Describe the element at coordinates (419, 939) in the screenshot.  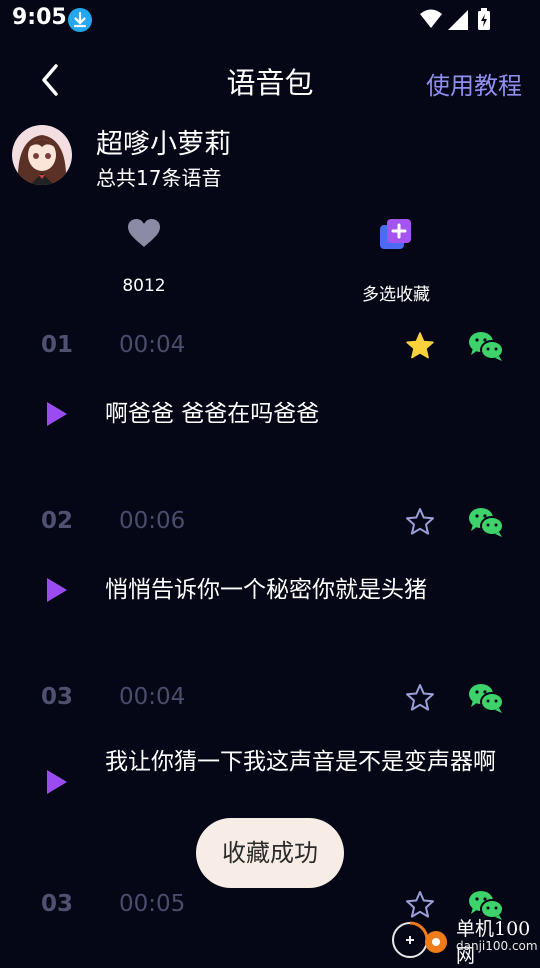
I see `site-logo-icon` at that location.